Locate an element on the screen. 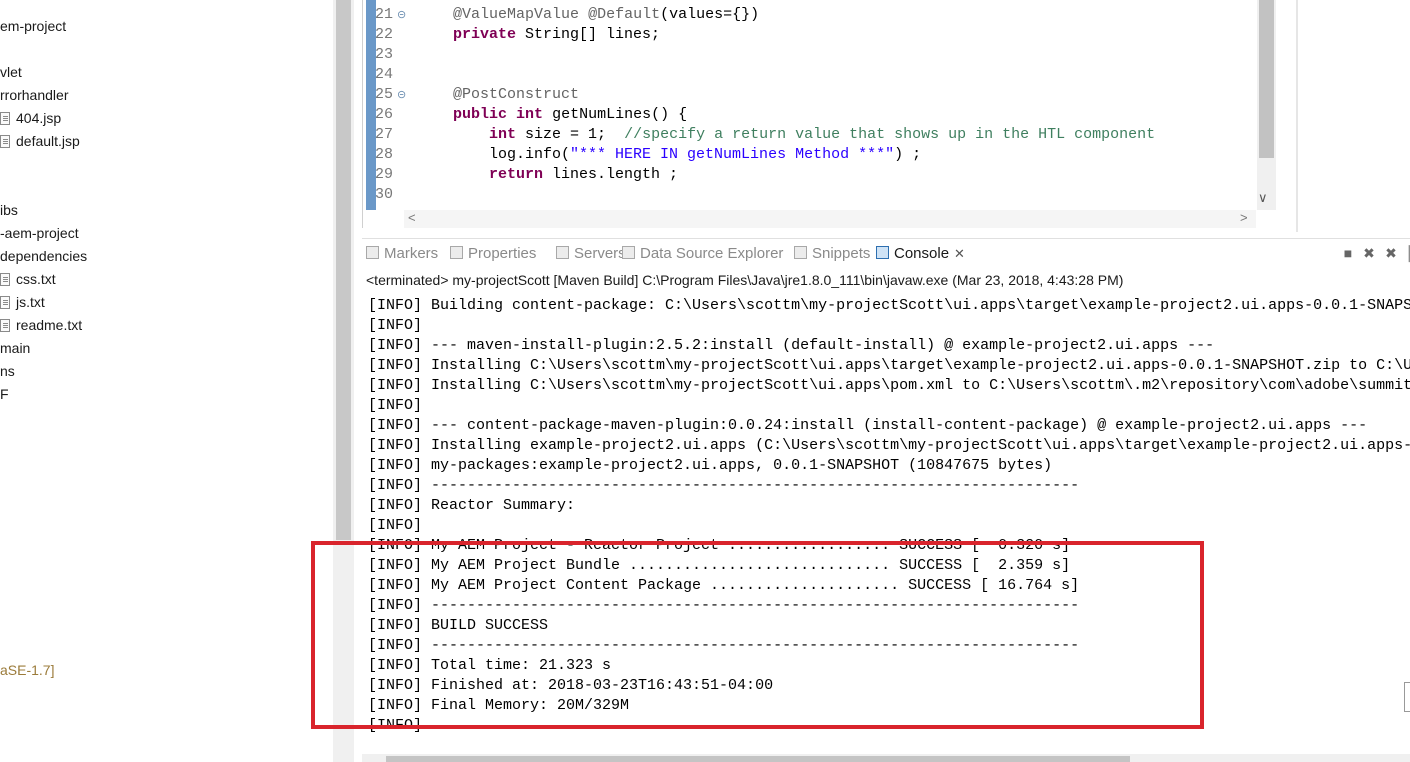 The width and height of the screenshot is (1410, 762). tree-item-label: readme.txt is located at coordinates (49, 325).